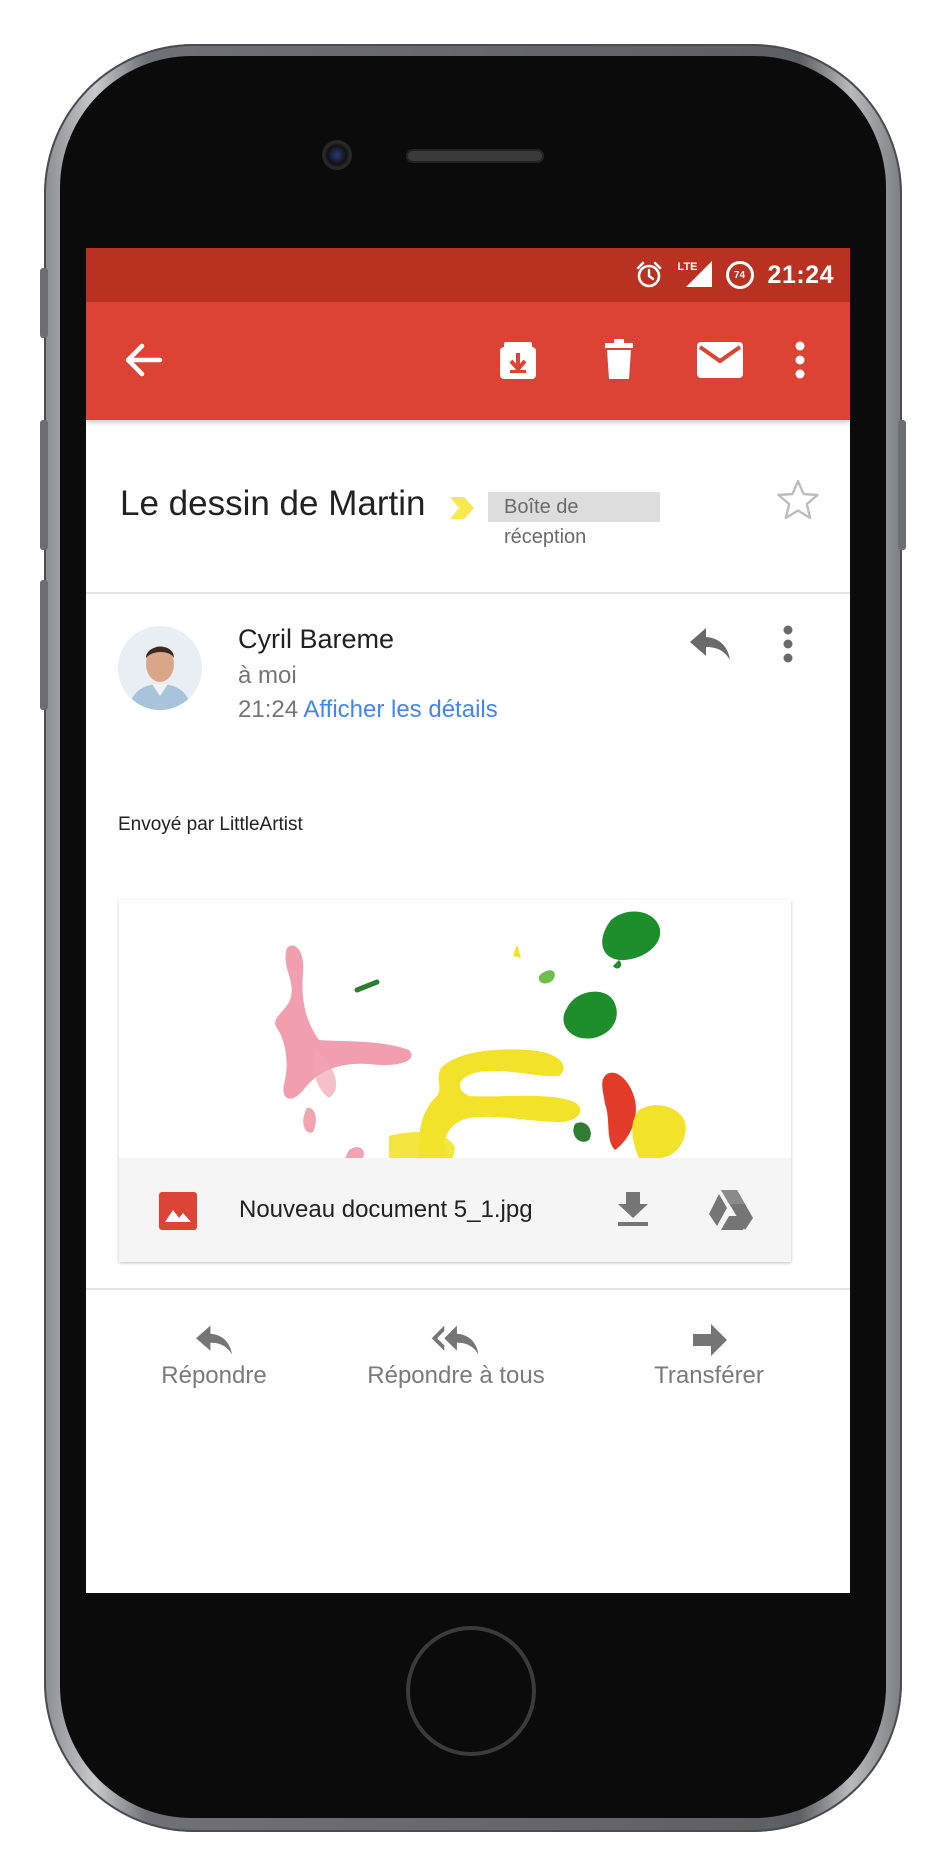  Describe the element at coordinates (337, 155) in the screenshot. I see `front-camera` at that location.